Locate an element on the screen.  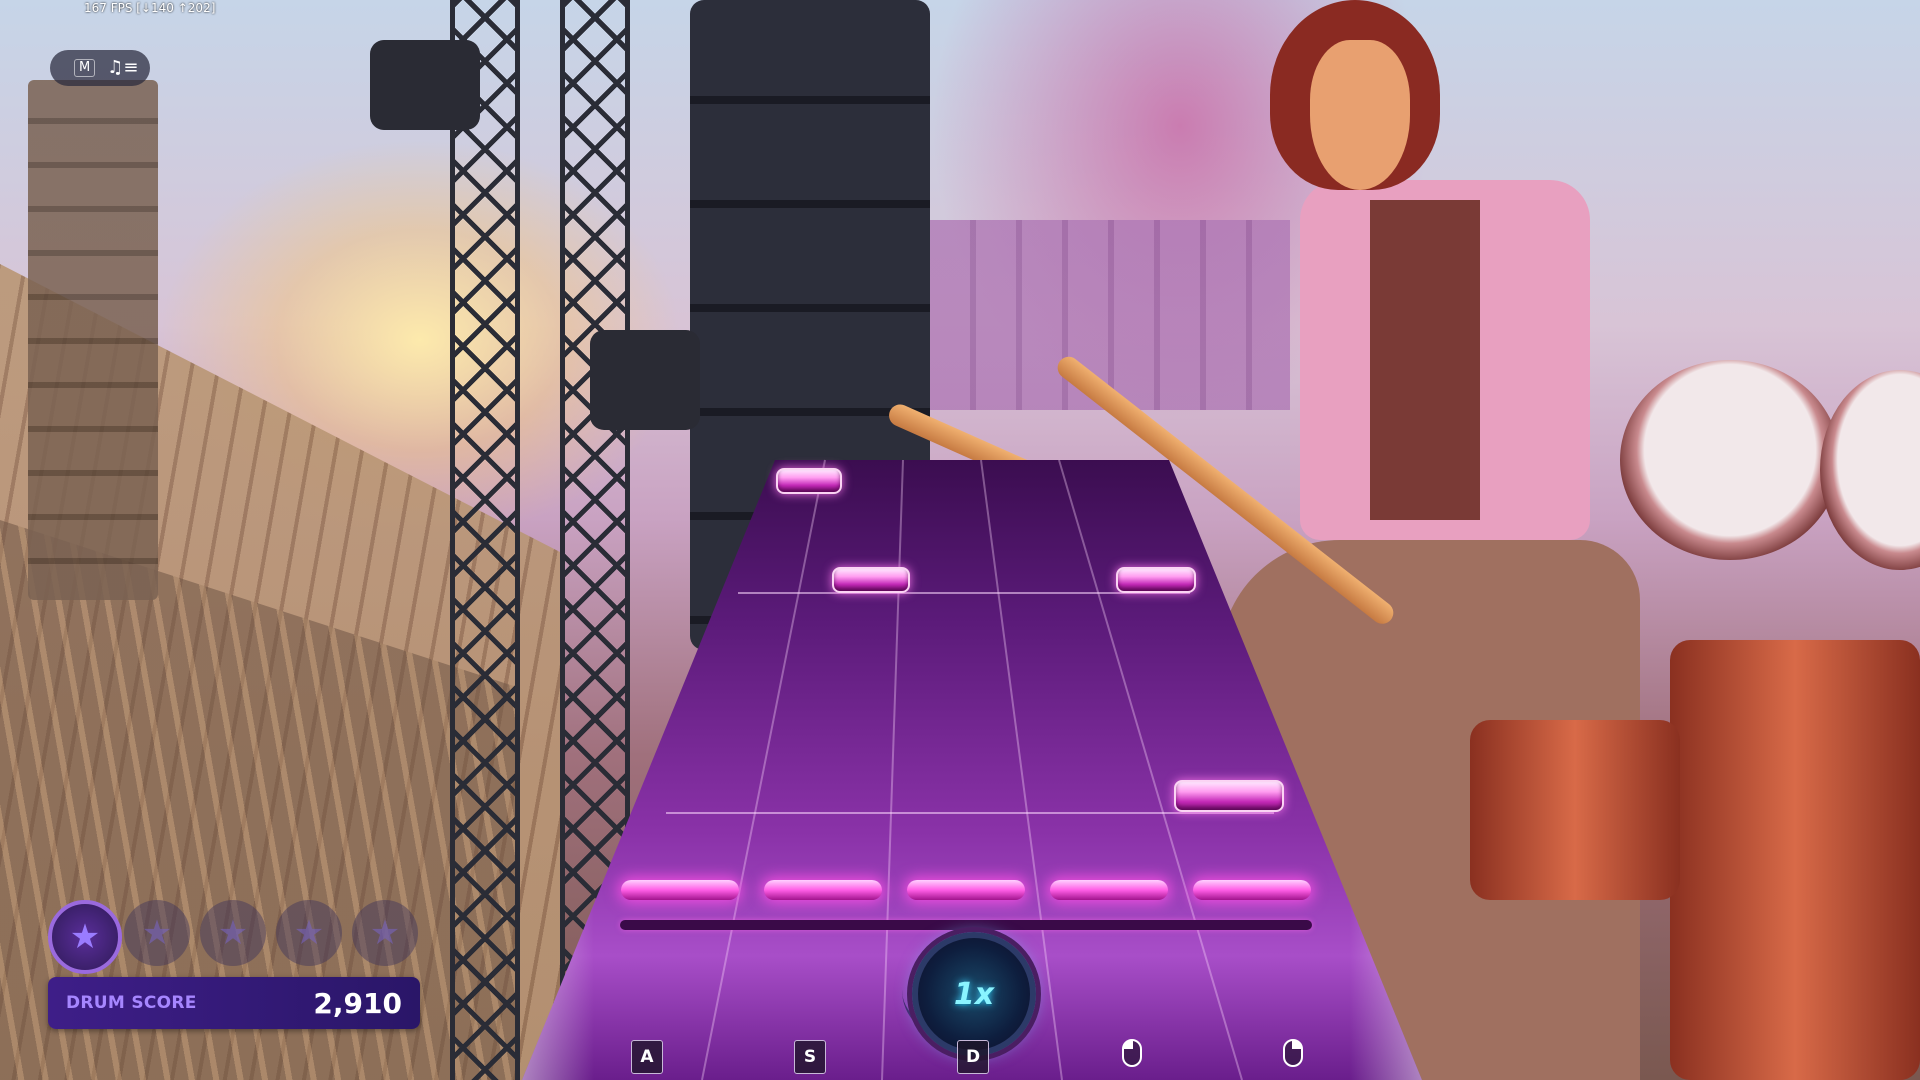
mode-toggle: M ♫≡ is located at coordinates (100, 68).